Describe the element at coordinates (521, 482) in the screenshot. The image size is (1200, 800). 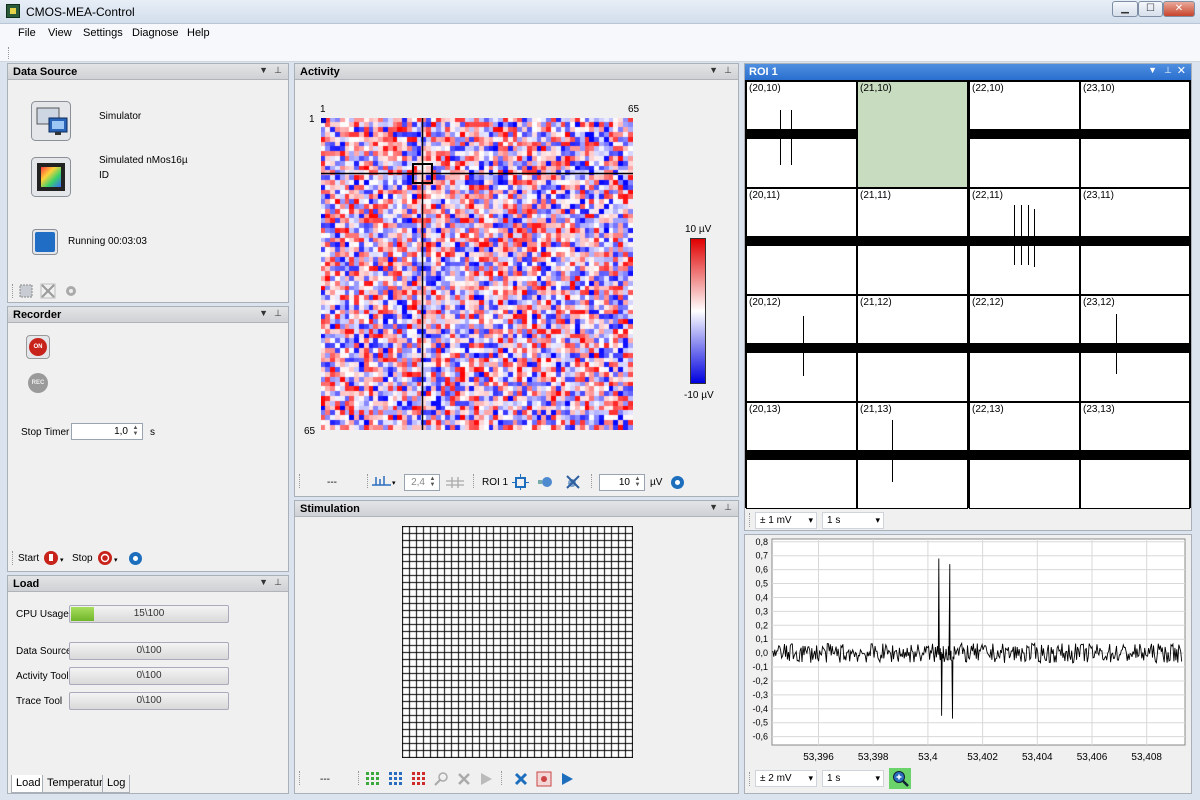
I see `roi-select-icon` at that location.